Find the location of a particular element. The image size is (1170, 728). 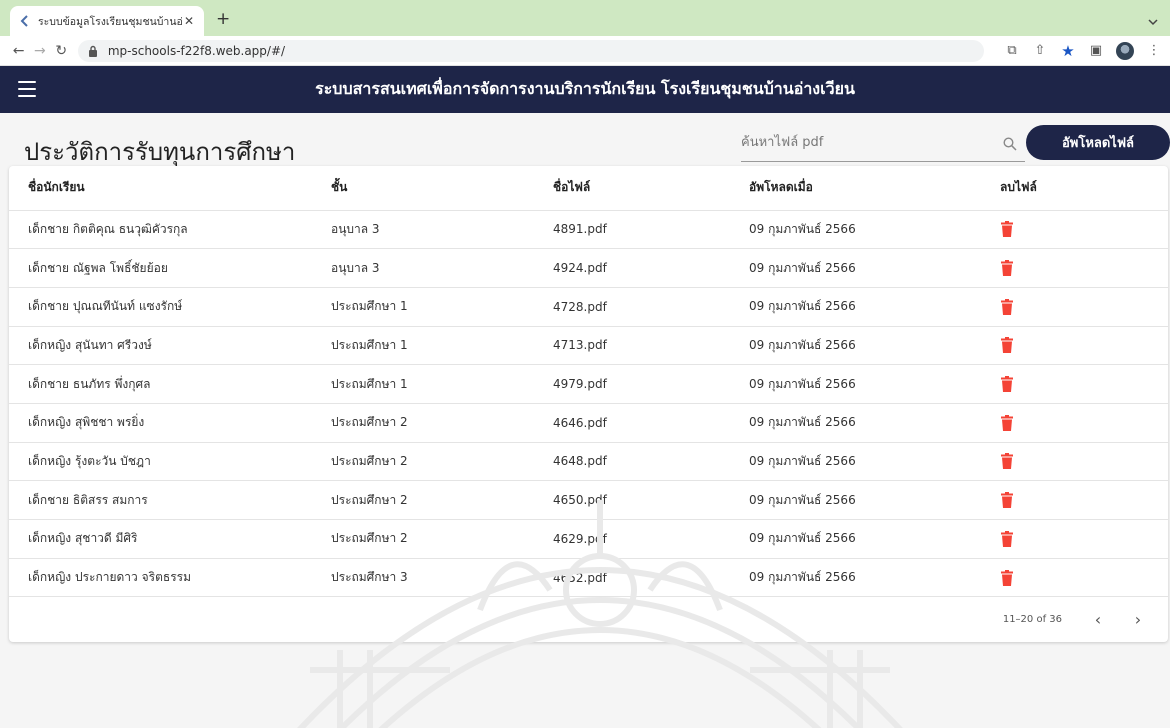

forward-arrow-icon: → is located at coordinates (39, 51).